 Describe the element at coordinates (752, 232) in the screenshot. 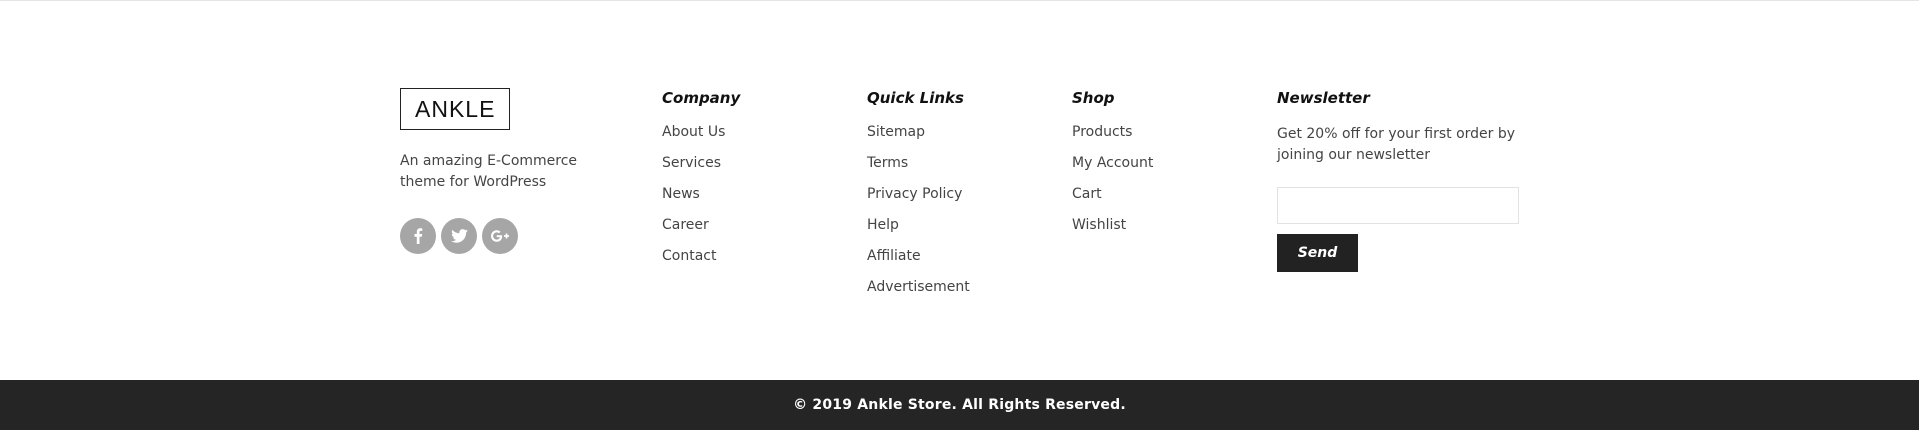

I see `link-career: Career` at that location.